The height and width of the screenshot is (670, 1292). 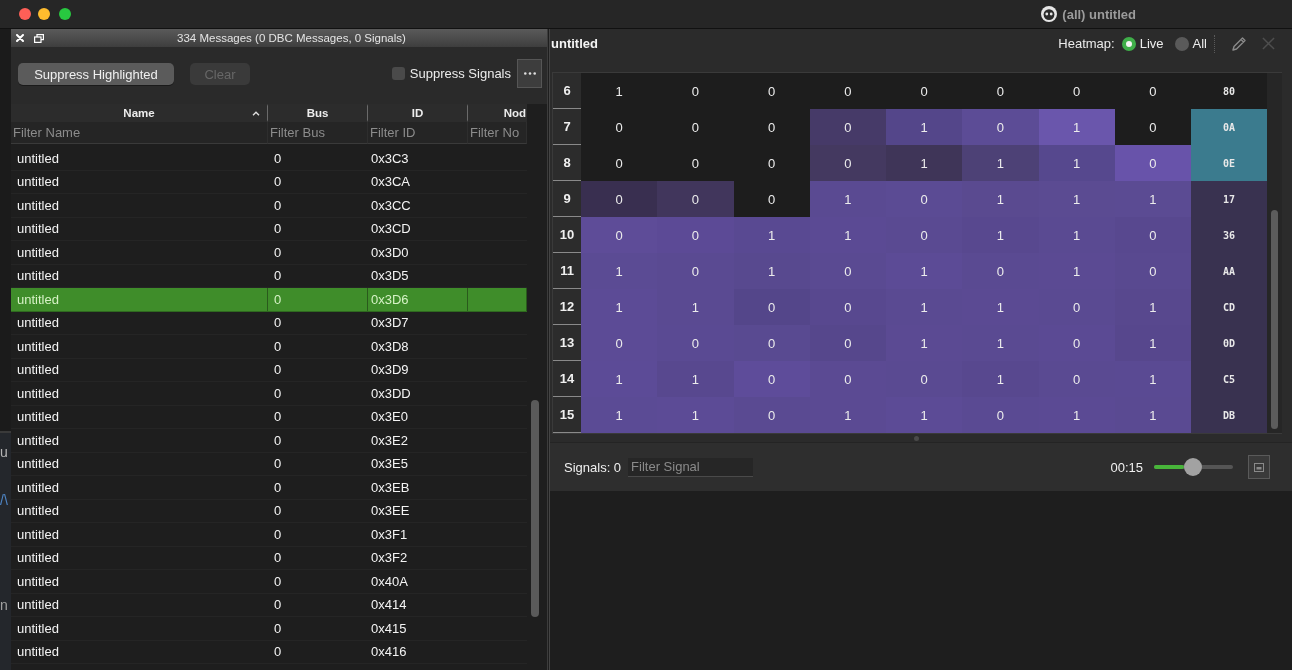 What do you see at coordinates (269, 511) in the screenshot?
I see `message-row: untitled 0 0x3EE` at bounding box center [269, 511].